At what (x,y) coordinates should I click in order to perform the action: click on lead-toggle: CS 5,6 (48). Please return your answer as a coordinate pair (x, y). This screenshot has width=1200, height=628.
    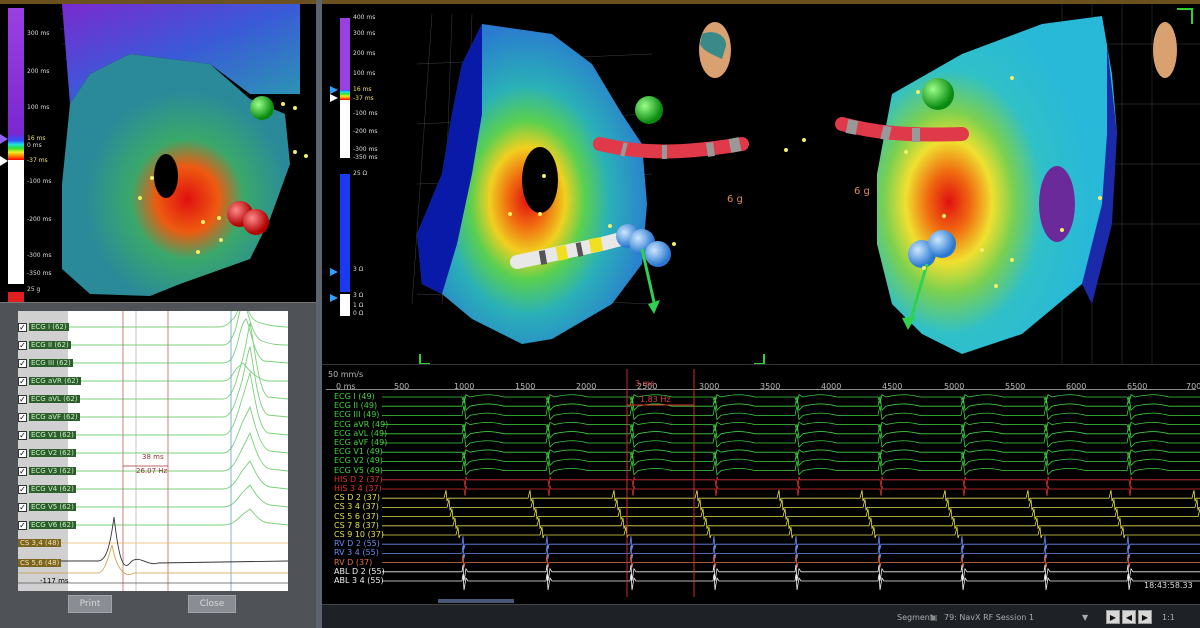
    Looking at the image, I should click on (40, 563).